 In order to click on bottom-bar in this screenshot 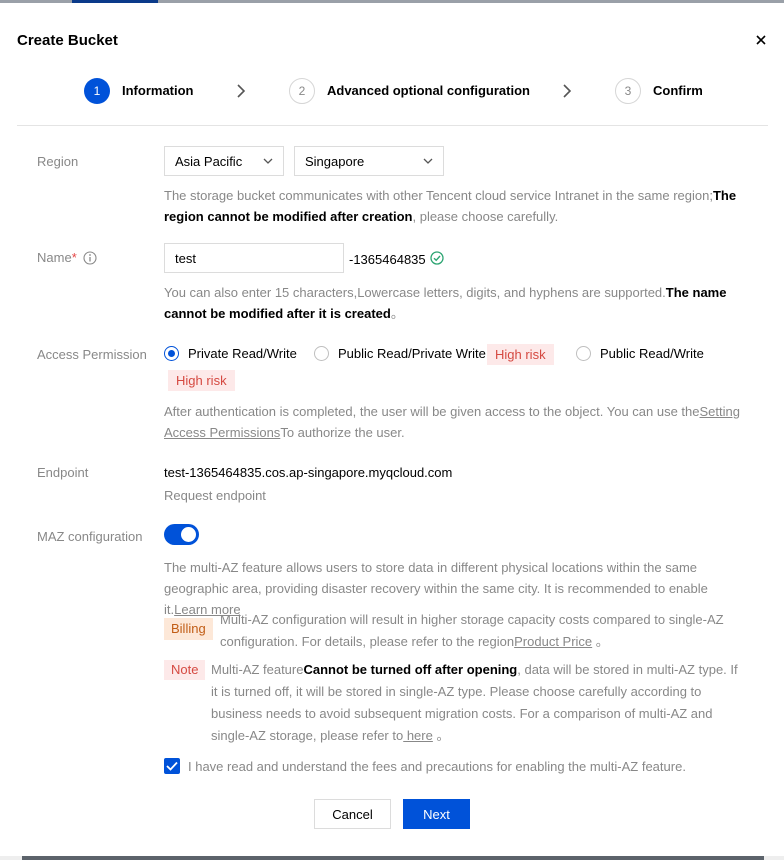, I will do `click(392, 858)`.